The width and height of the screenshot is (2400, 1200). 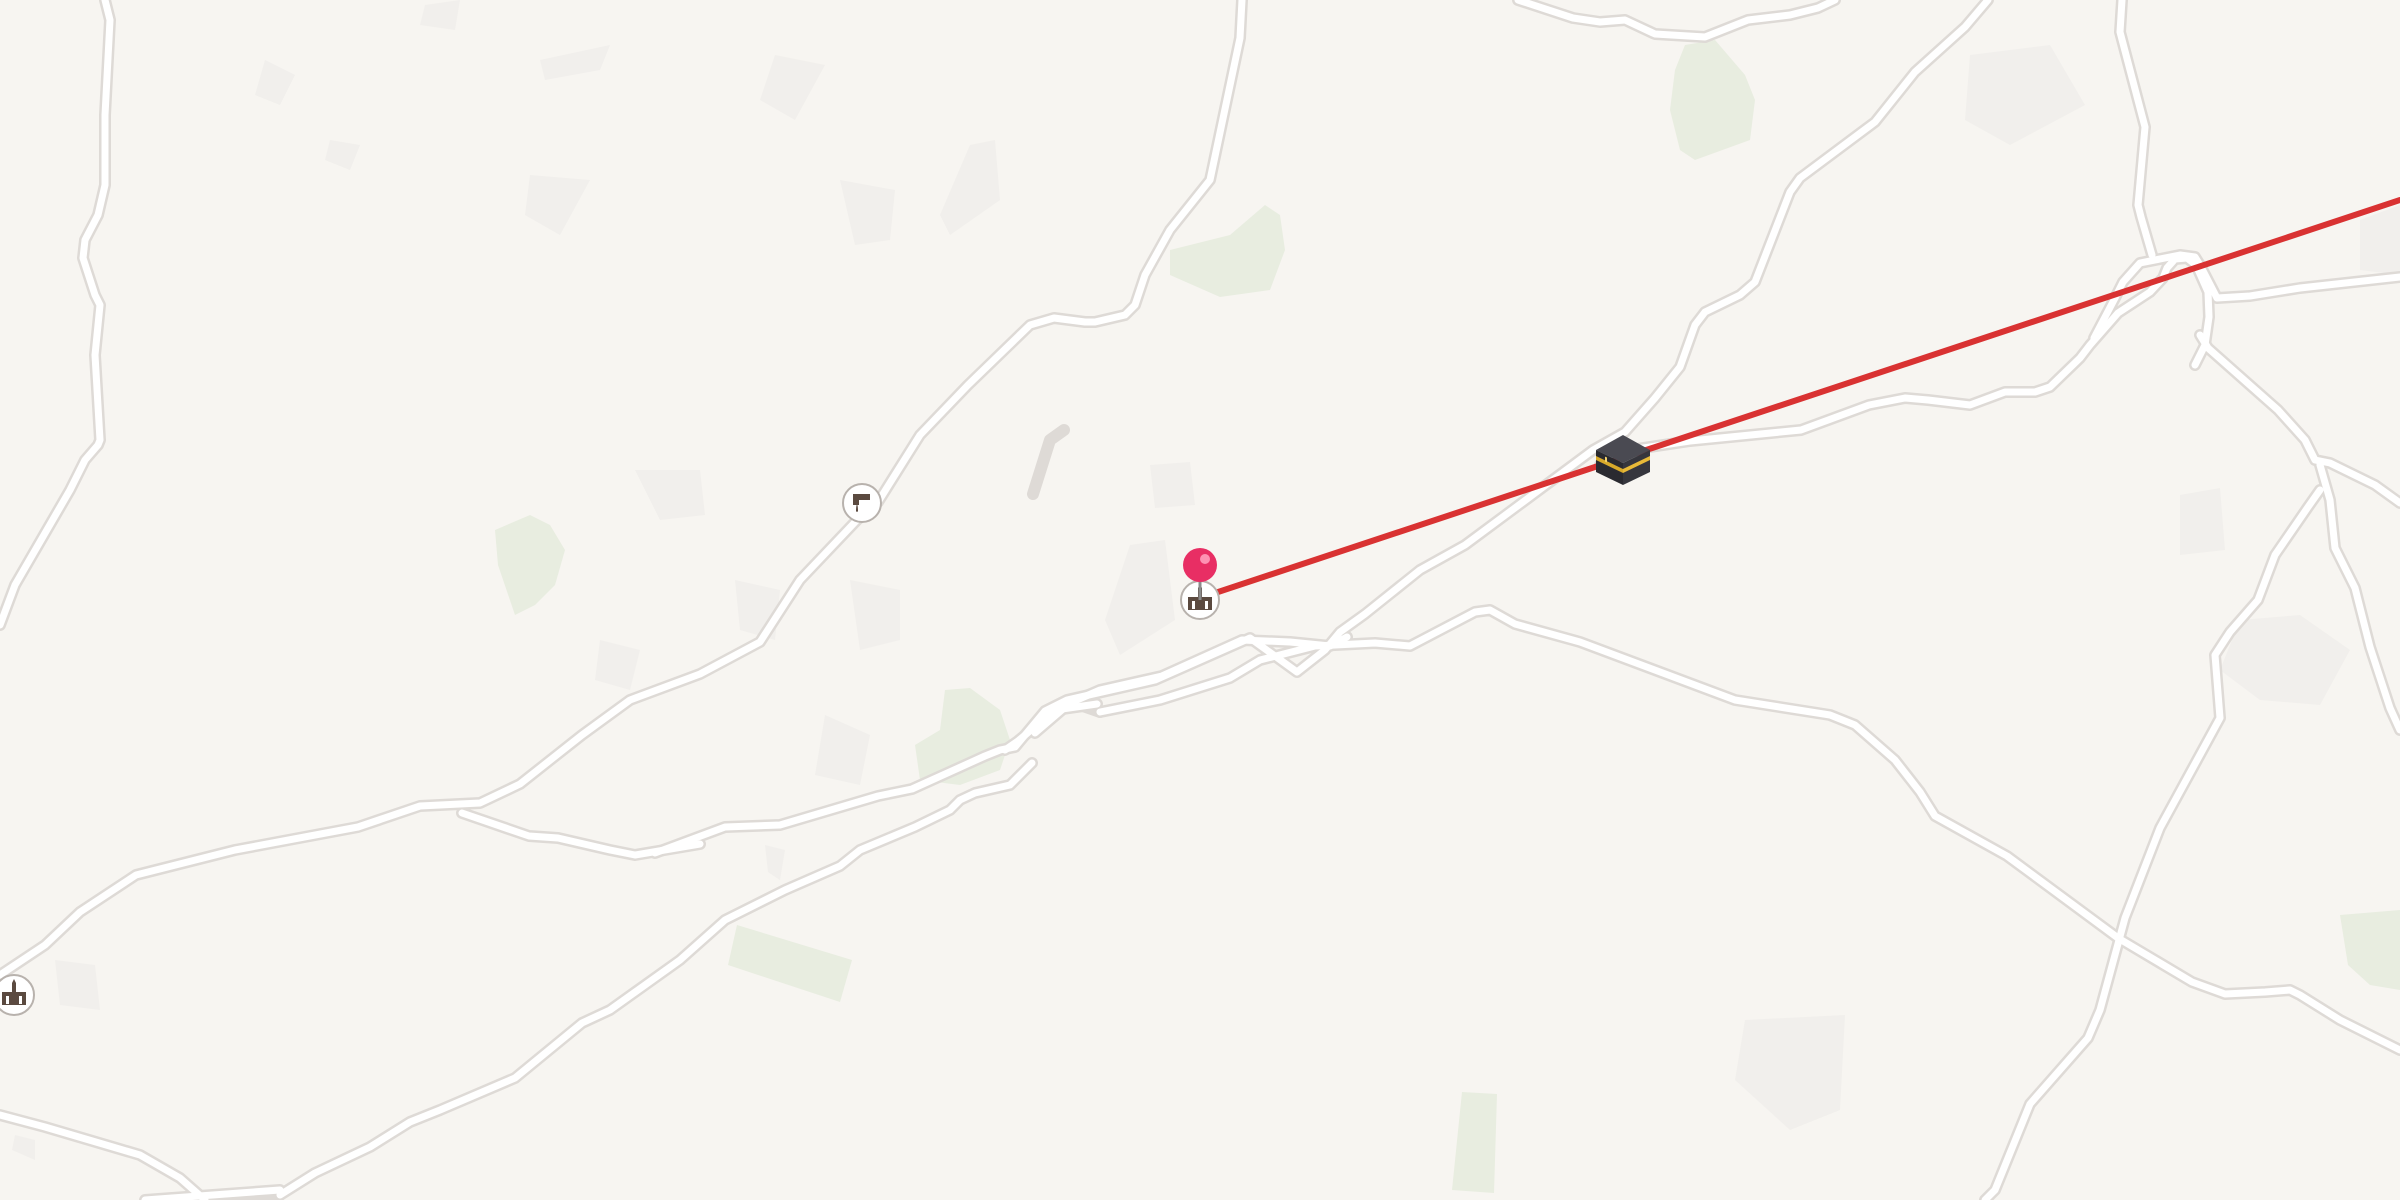 What do you see at coordinates (17, 995) in the screenshot?
I see `mosque-marker` at bounding box center [17, 995].